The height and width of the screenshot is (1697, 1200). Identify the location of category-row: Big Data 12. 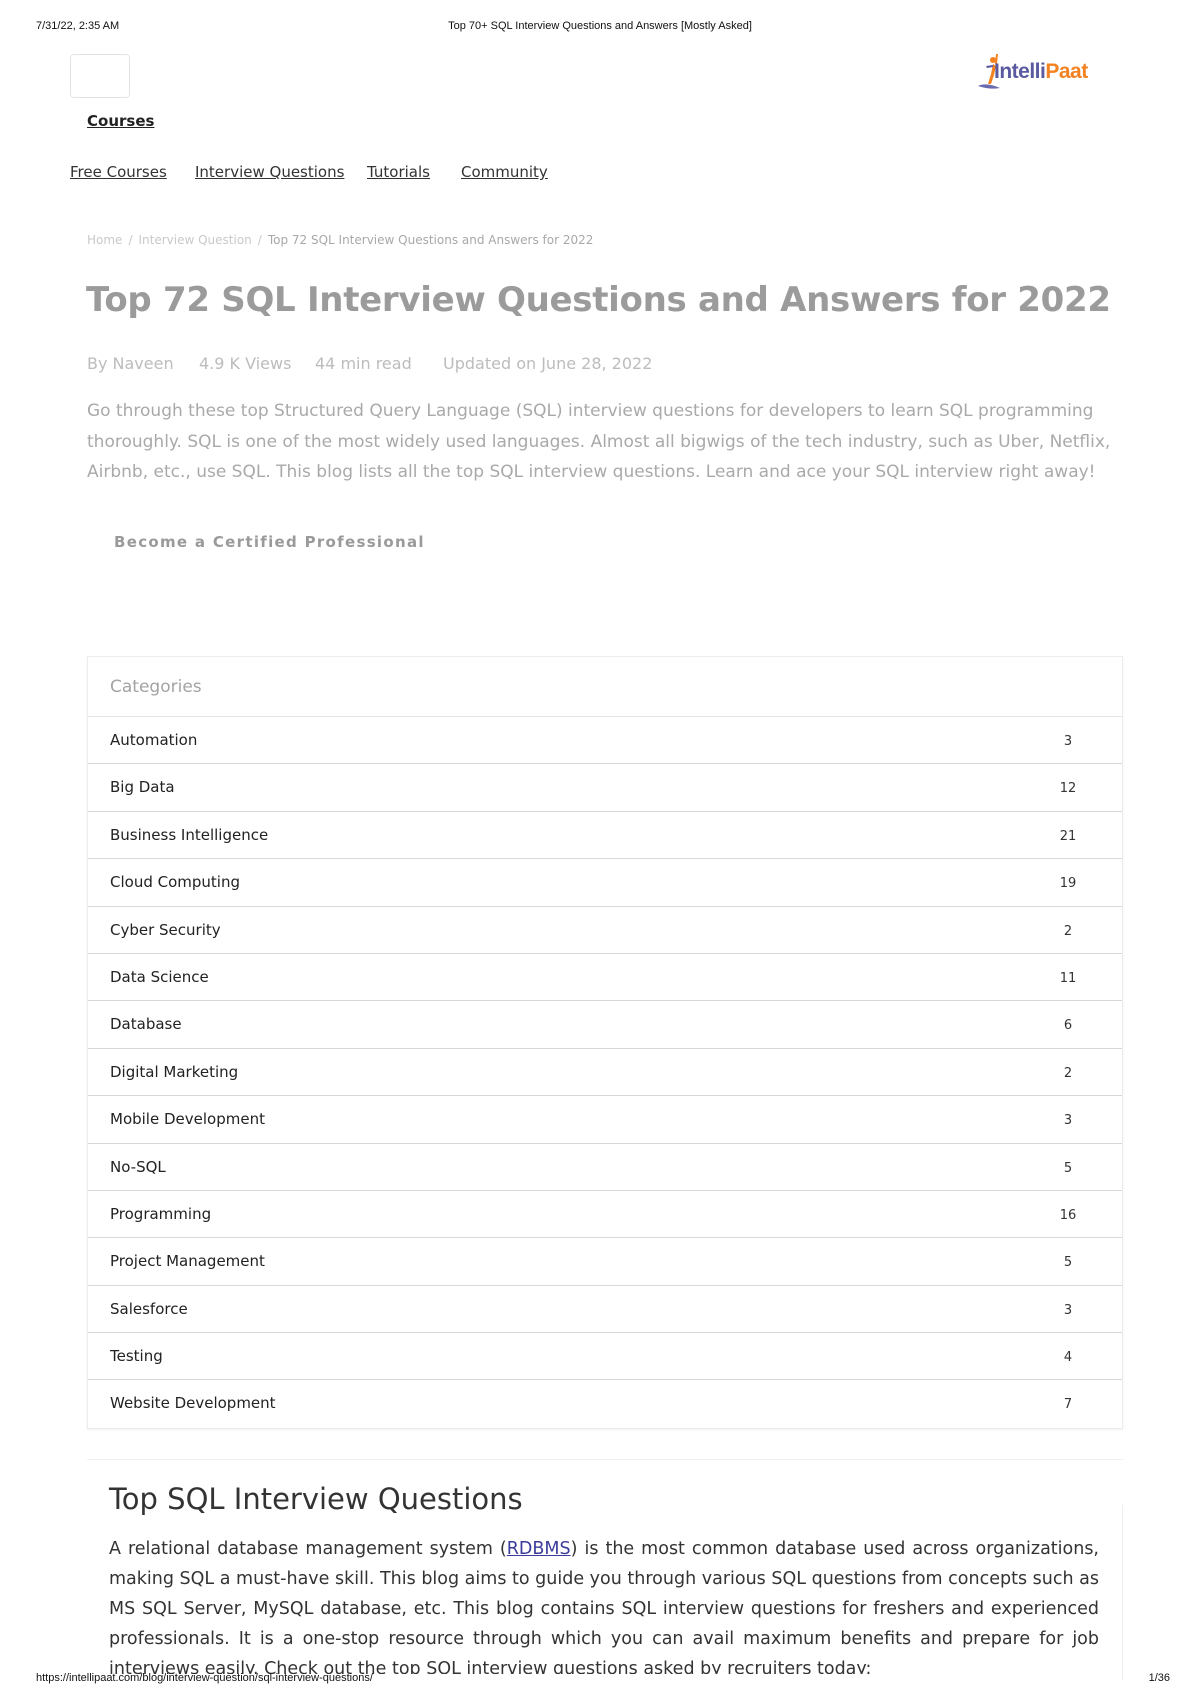
(605, 788).